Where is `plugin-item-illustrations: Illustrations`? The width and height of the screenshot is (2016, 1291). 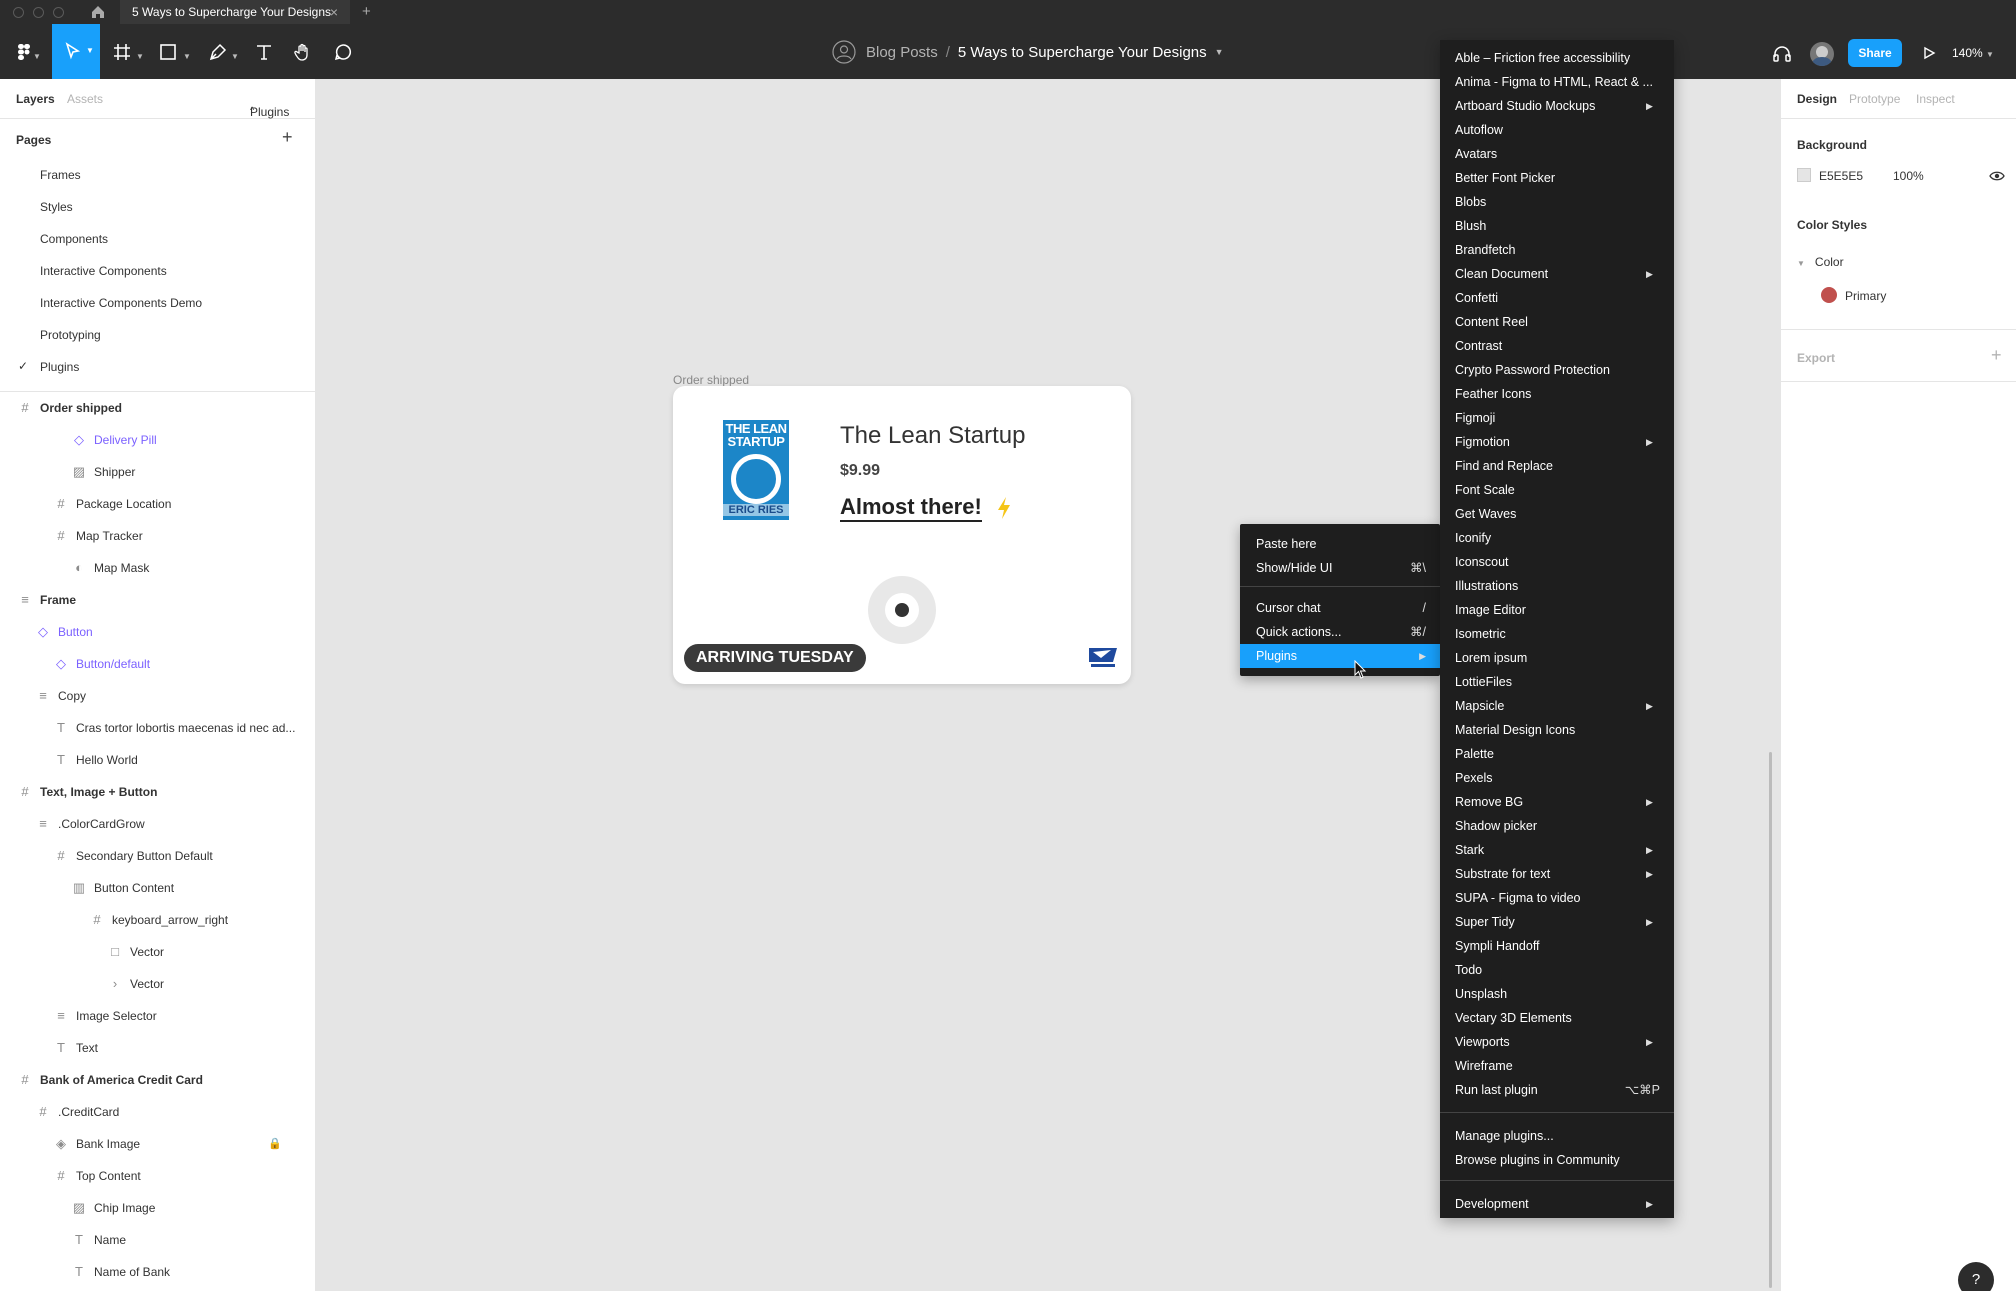
plugin-item-illustrations: Illustrations is located at coordinates (1557, 586).